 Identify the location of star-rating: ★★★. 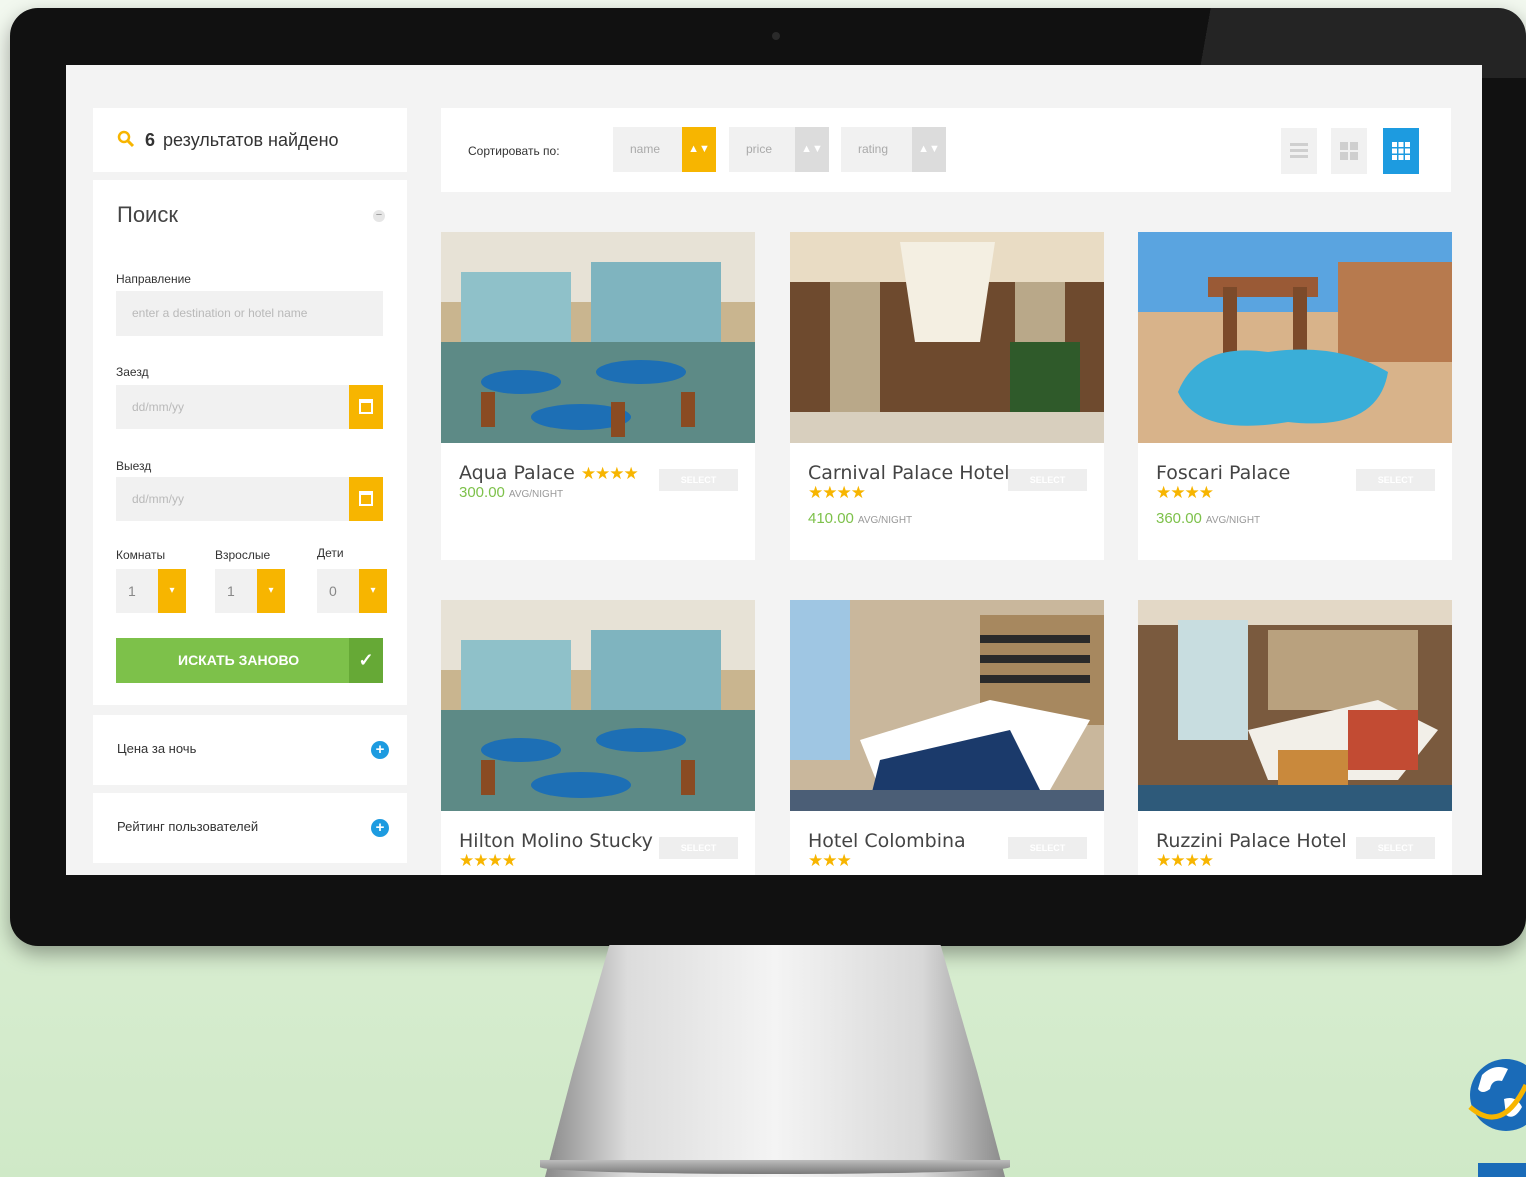
(830, 860).